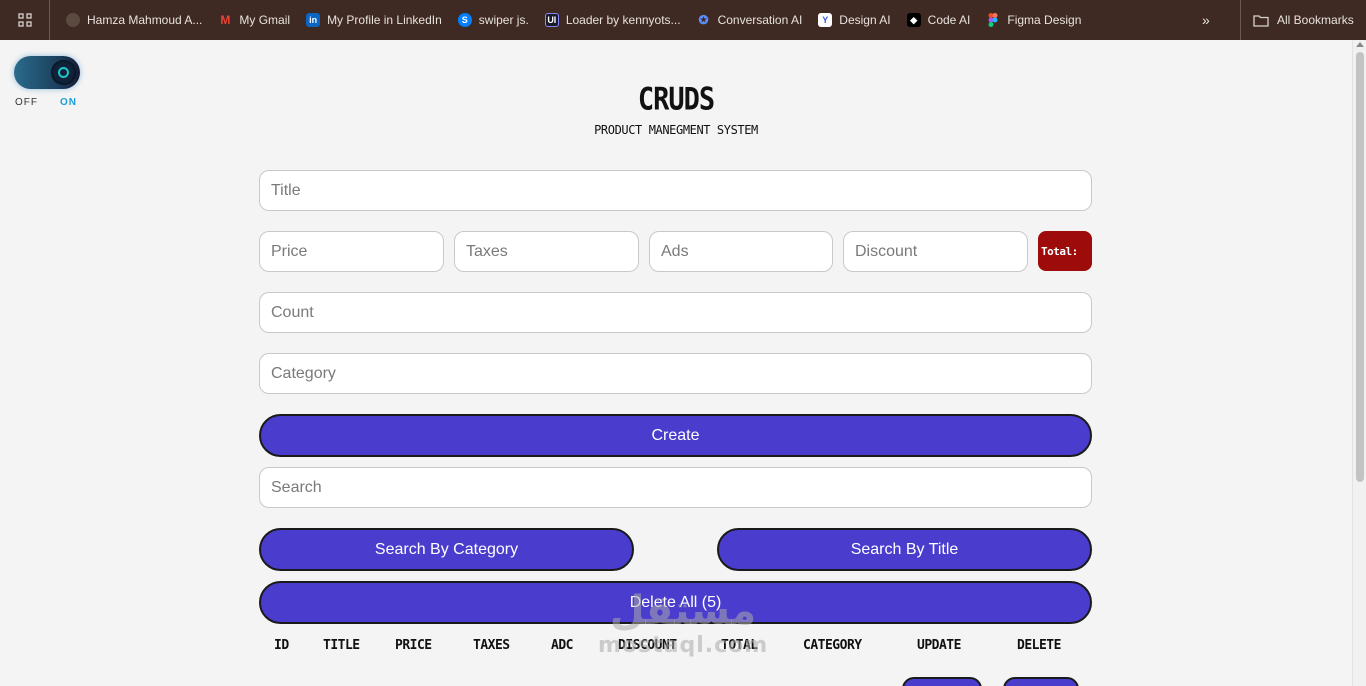 The height and width of the screenshot is (686, 1366). Describe the element at coordinates (25, 20) in the screenshot. I see `apps-grid-icon` at that location.